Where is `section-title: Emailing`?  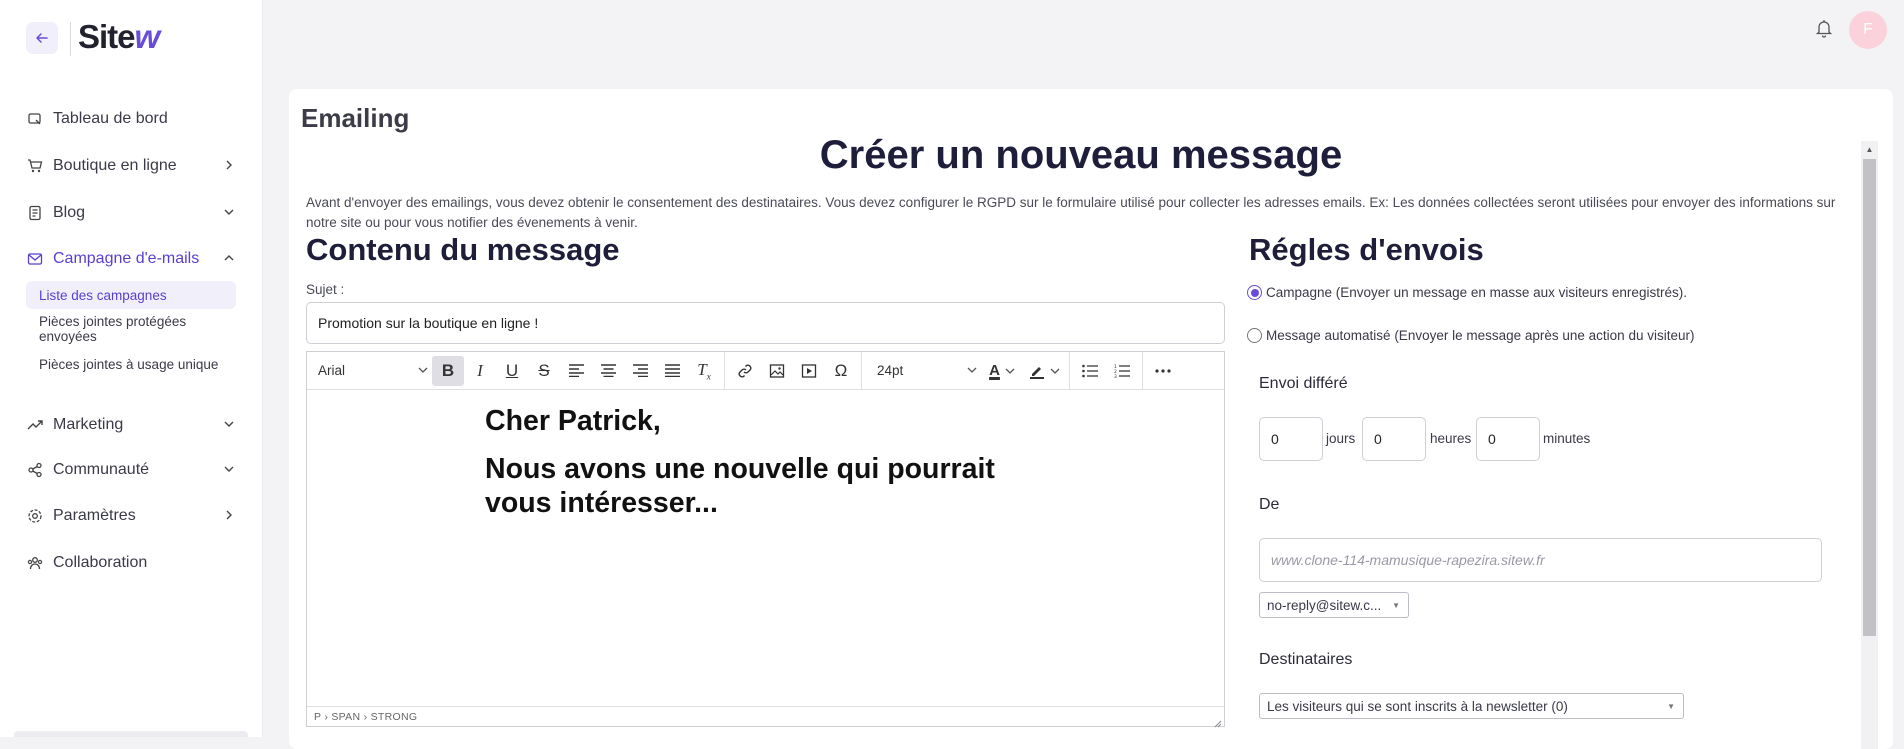
section-title: Emailing is located at coordinates (355, 118).